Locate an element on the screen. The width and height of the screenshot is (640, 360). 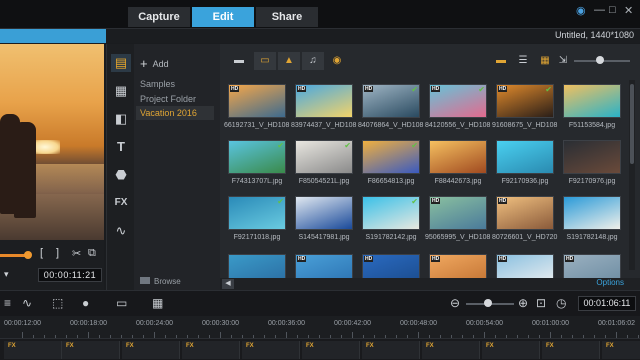
mark-out-icon: ] is located at coordinates (57, 253).